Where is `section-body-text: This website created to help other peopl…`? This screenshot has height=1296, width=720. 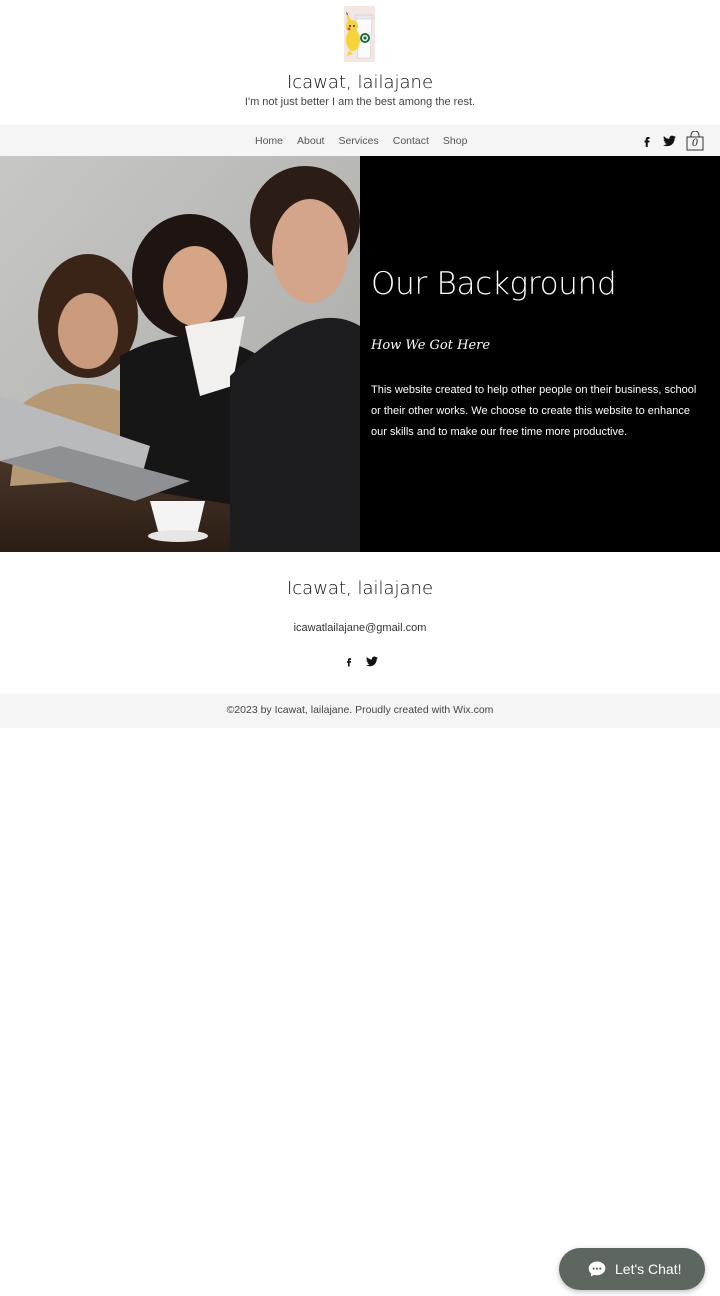
section-body-text: This website created to help other peopl… is located at coordinates (534, 411).